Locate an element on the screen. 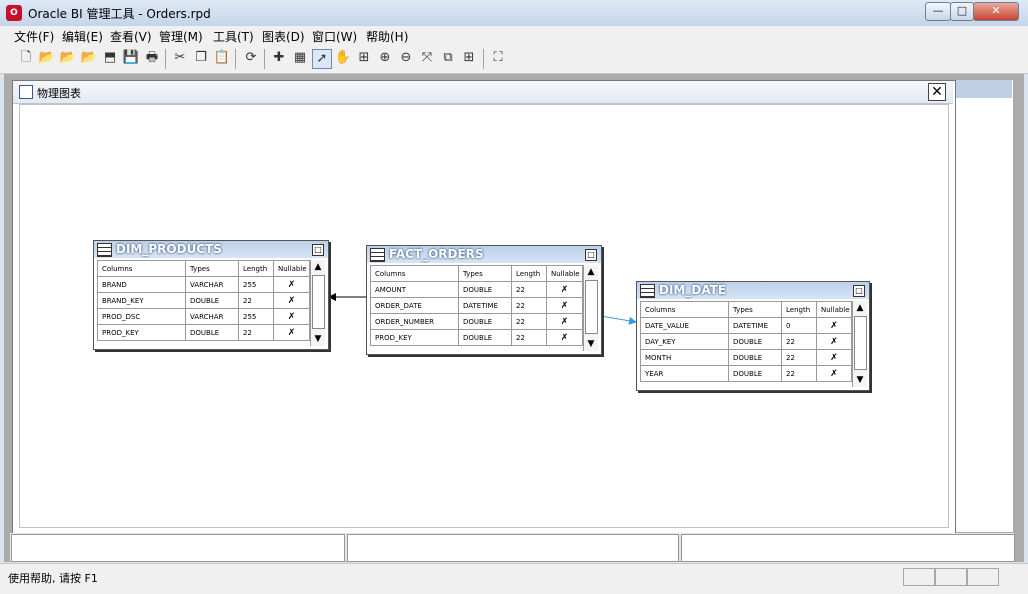 The image size is (1028, 594). table-row: DAY_KEY DOUBLE 22 ✗ is located at coordinates (746, 341).